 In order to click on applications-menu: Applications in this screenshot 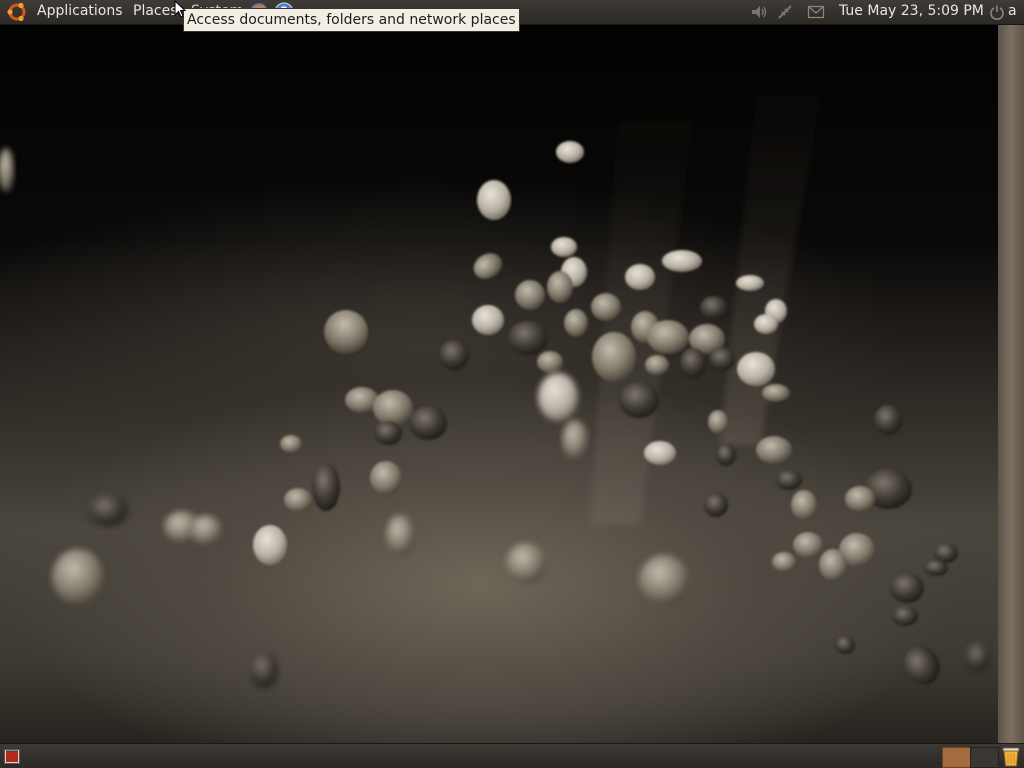, I will do `click(80, 12)`.